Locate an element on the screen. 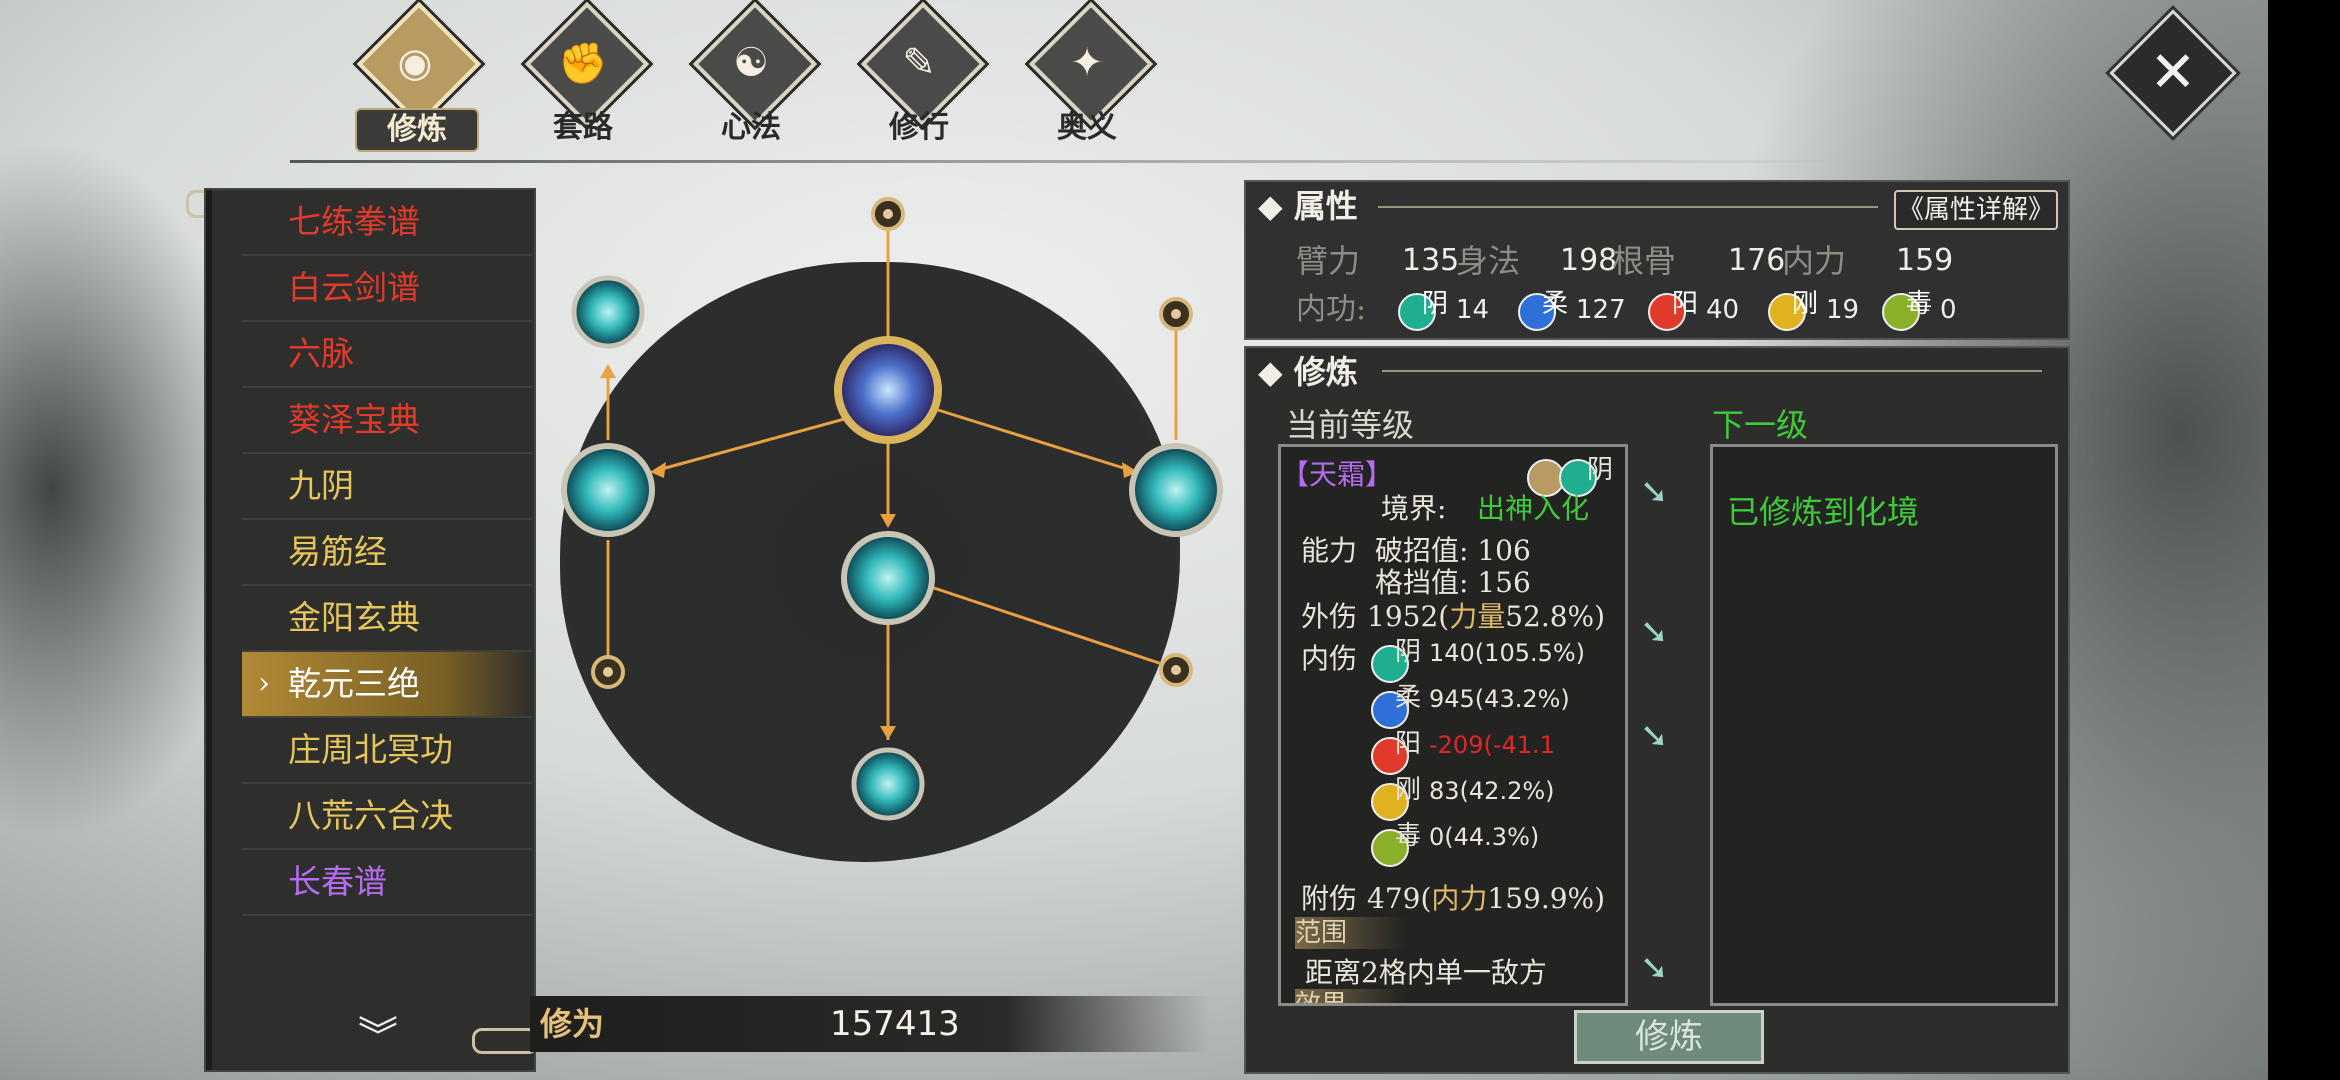  neishang-value: 945(43.2%) is located at coordinates (1499, 699).